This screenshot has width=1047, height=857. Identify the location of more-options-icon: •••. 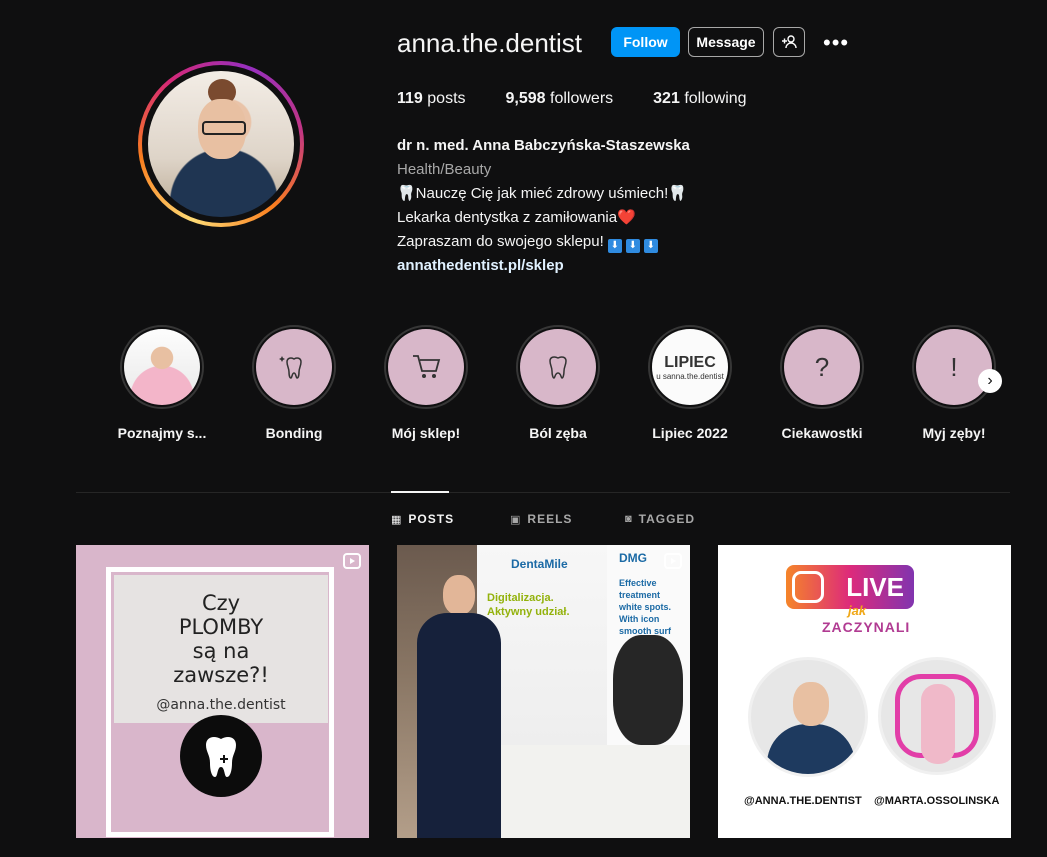
(836, 43).